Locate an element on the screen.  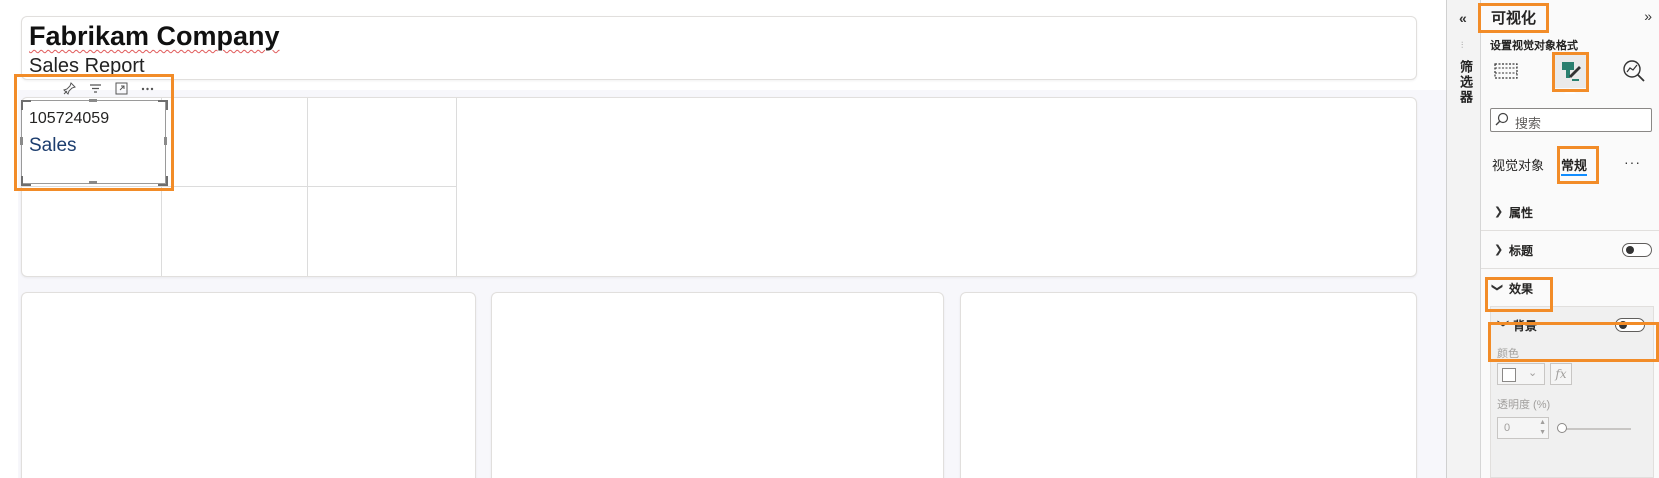
resize-handle-bottom-left is located at coordinates (26, 181).